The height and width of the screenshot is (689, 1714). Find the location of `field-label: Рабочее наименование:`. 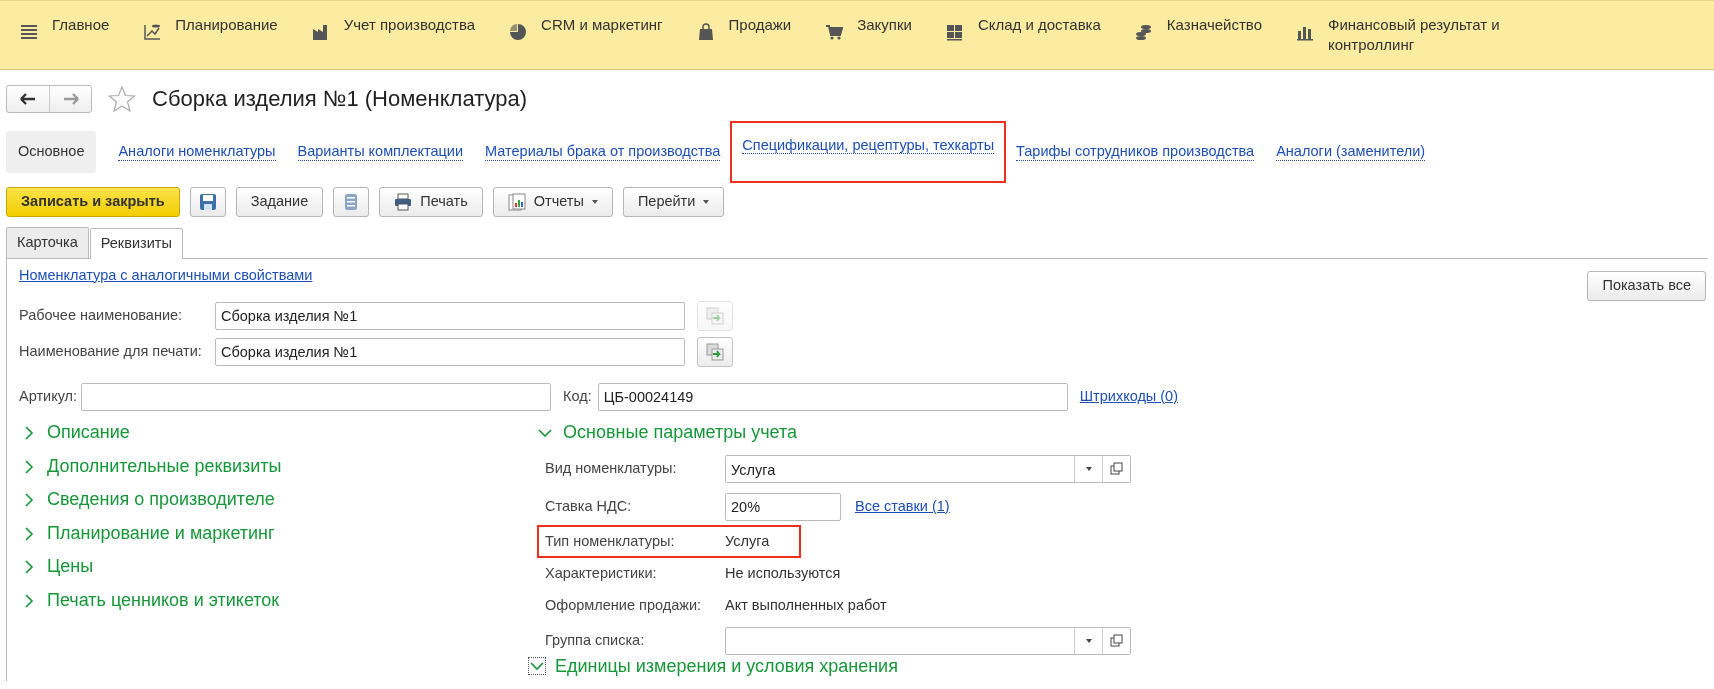

field-label: Рабочее наименование: is located at coordinates (101, 315).